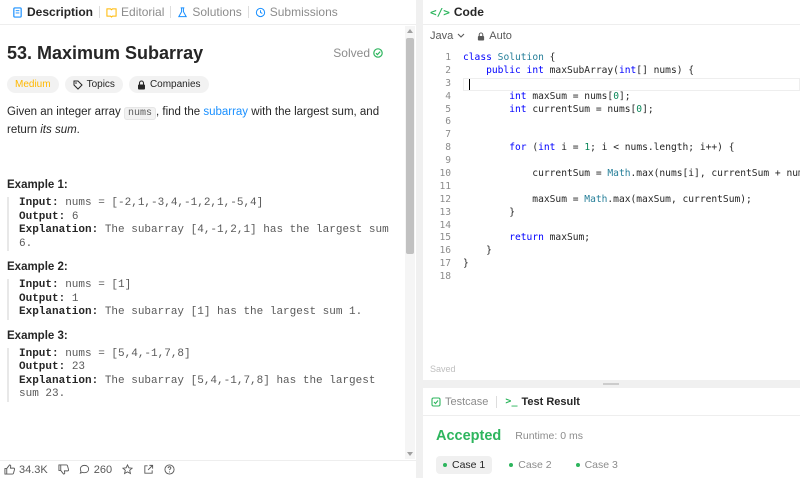 Image resolution: width=800 pixels, height=478 pixels. Describe the element at coordinates (611, 238) in the screenshot. I see `code-line: 15 return maxSum;` at that location.